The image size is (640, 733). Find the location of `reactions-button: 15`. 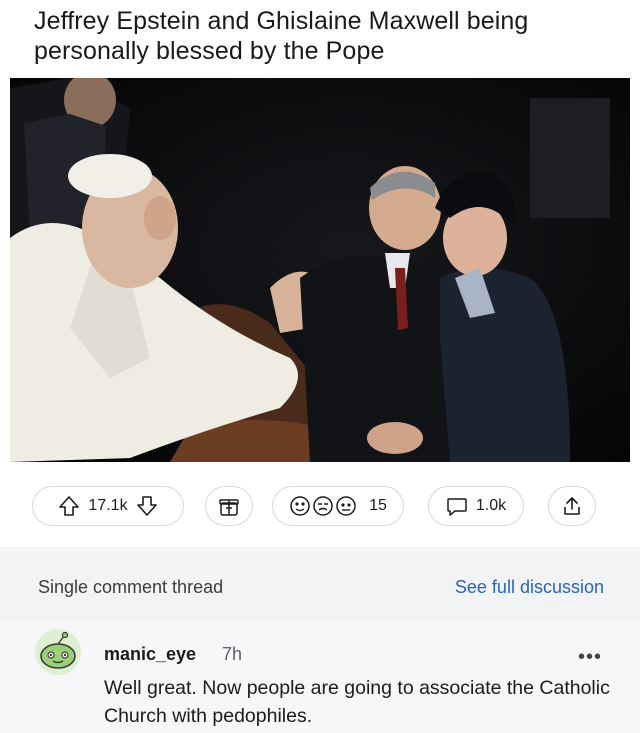

reactions-button: 15 is located at coordinates (338, 506).